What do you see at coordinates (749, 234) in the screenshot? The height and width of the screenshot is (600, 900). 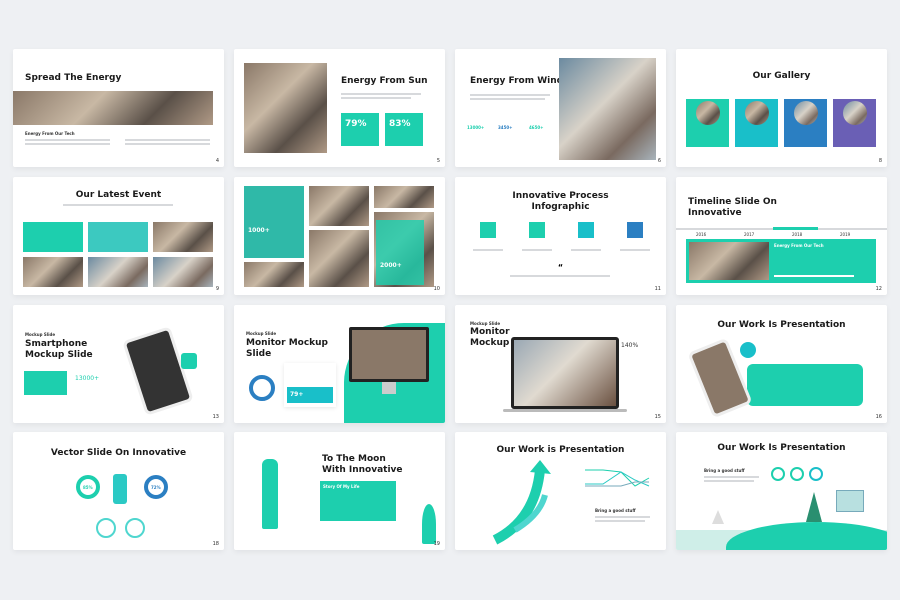 I see `timeline-year: 2017` at bounding box center [749, 234].